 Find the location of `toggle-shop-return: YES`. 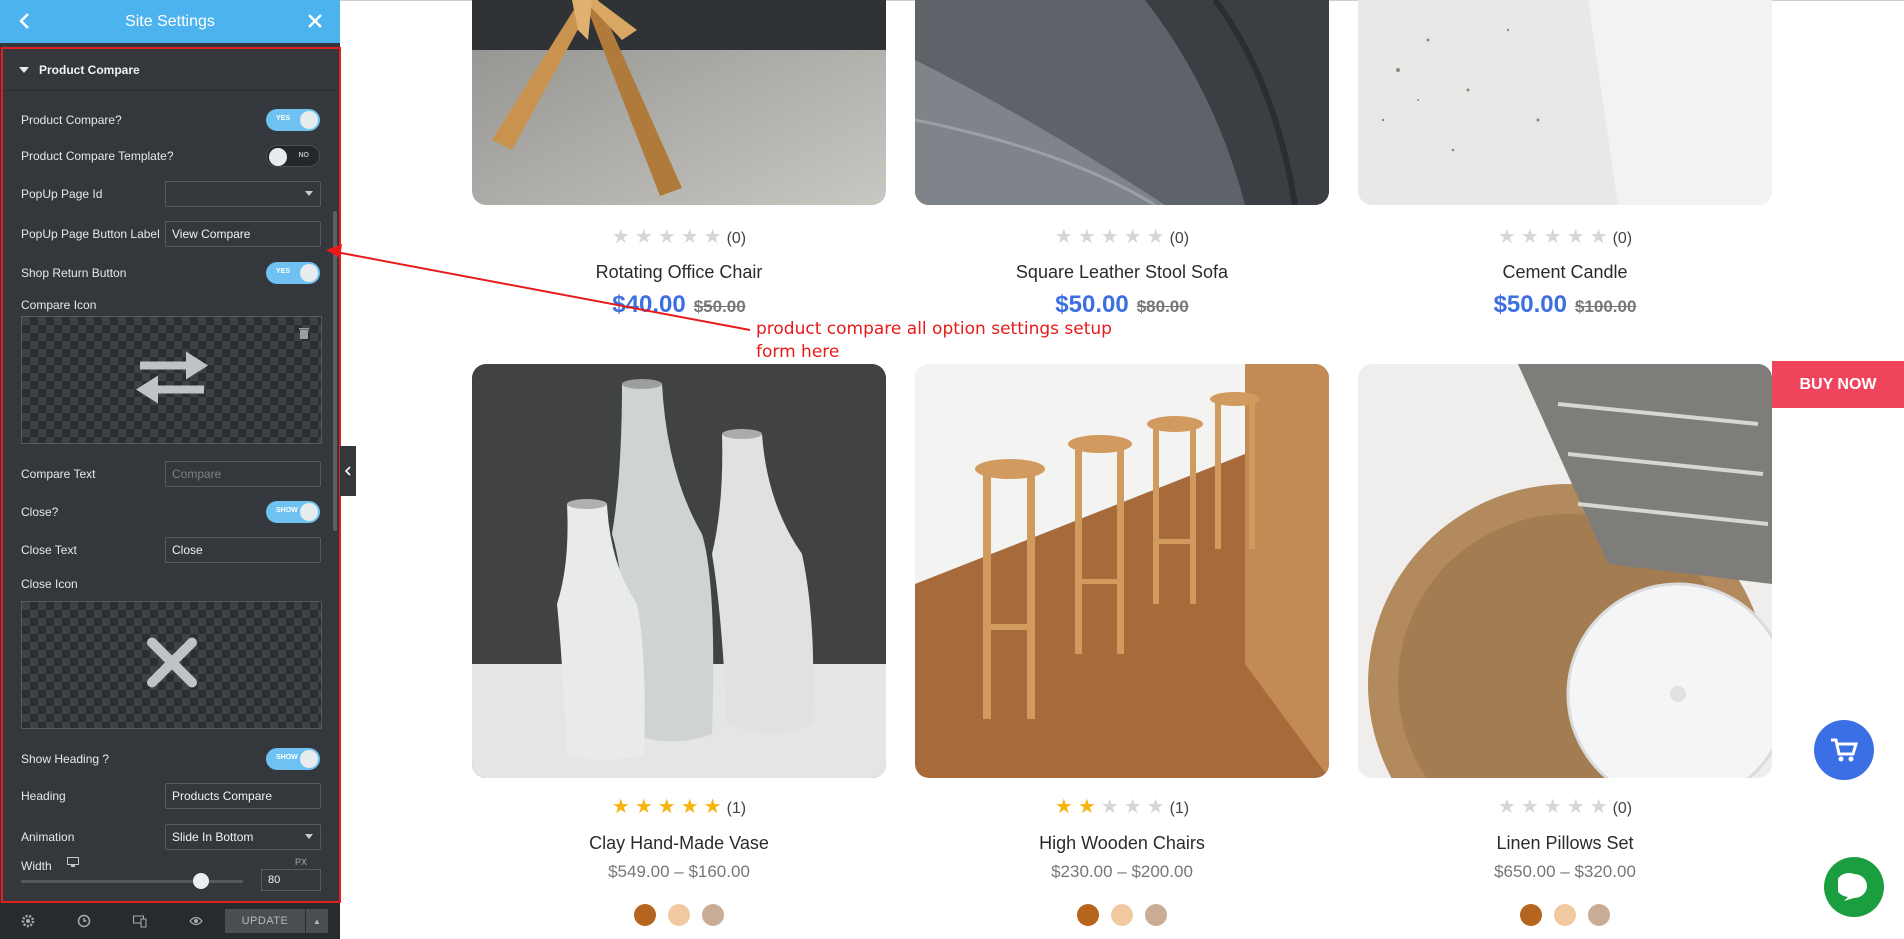

toggle-shop-return: YES is located at coordinates (293, 273).